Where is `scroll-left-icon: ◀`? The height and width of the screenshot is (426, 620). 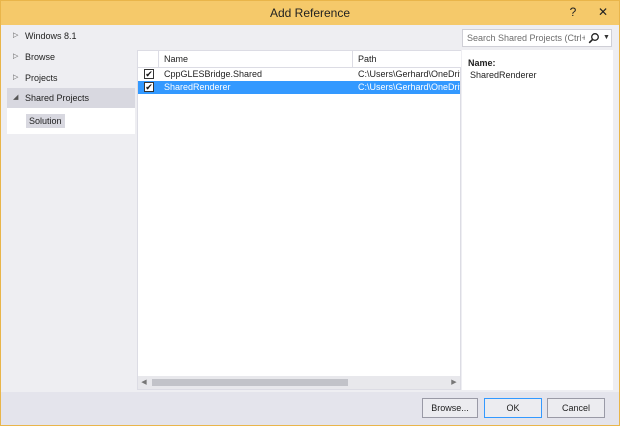 scroll-left-icon: ◀ is located at coordinates (144, 382).